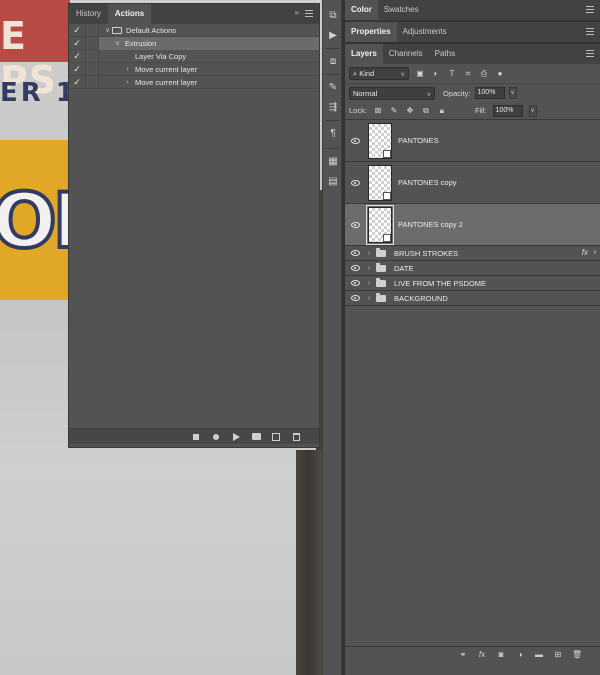  Describe the element at coordinates (484, 74) in the screenshot. I see `smart-object-filter-icon: ⎙` at that location.